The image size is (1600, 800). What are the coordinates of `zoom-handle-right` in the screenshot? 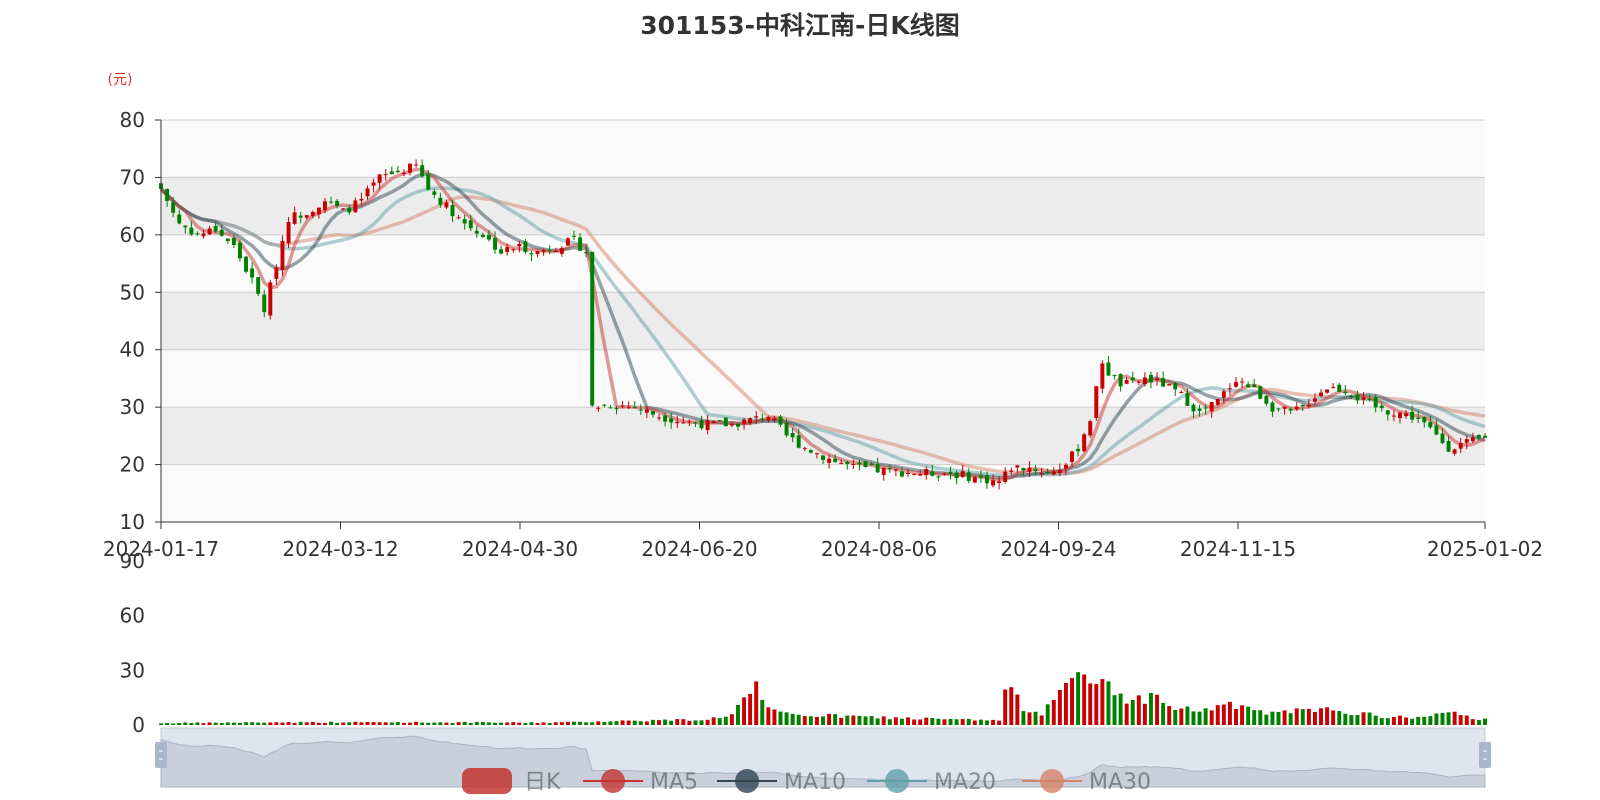 It's located at (1485, 755).